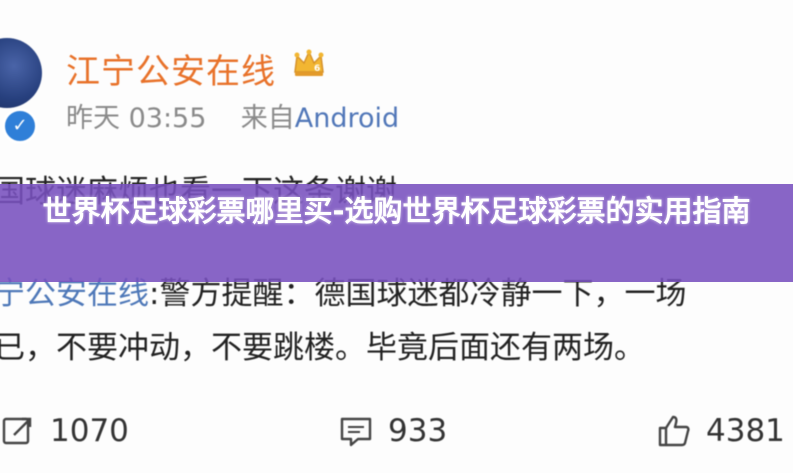  What do you see at coordinates (267, 118) in the screenshot?
I see `post-source-prefix: 来自` at bounding box center [267, 118].